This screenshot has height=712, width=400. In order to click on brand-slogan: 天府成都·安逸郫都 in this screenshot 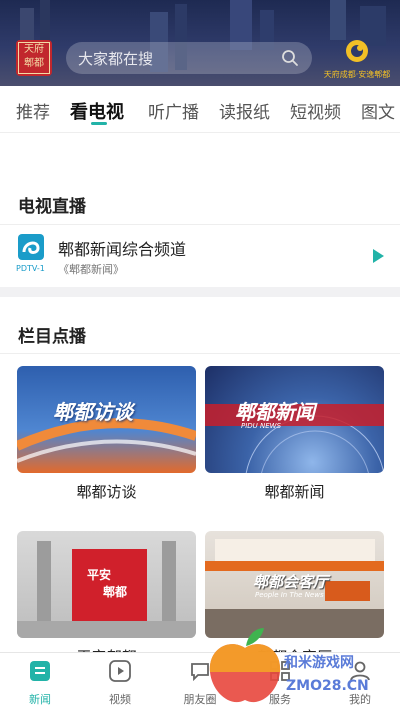, I will do `click(357, 74)`.